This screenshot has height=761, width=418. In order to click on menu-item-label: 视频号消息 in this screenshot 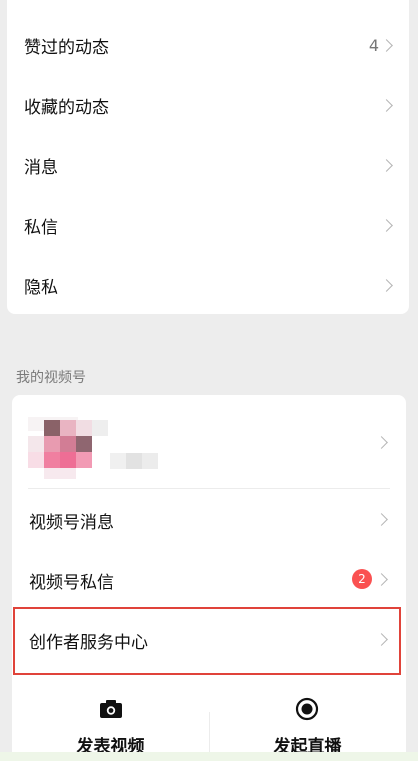, I will do `click(71, 523)`.